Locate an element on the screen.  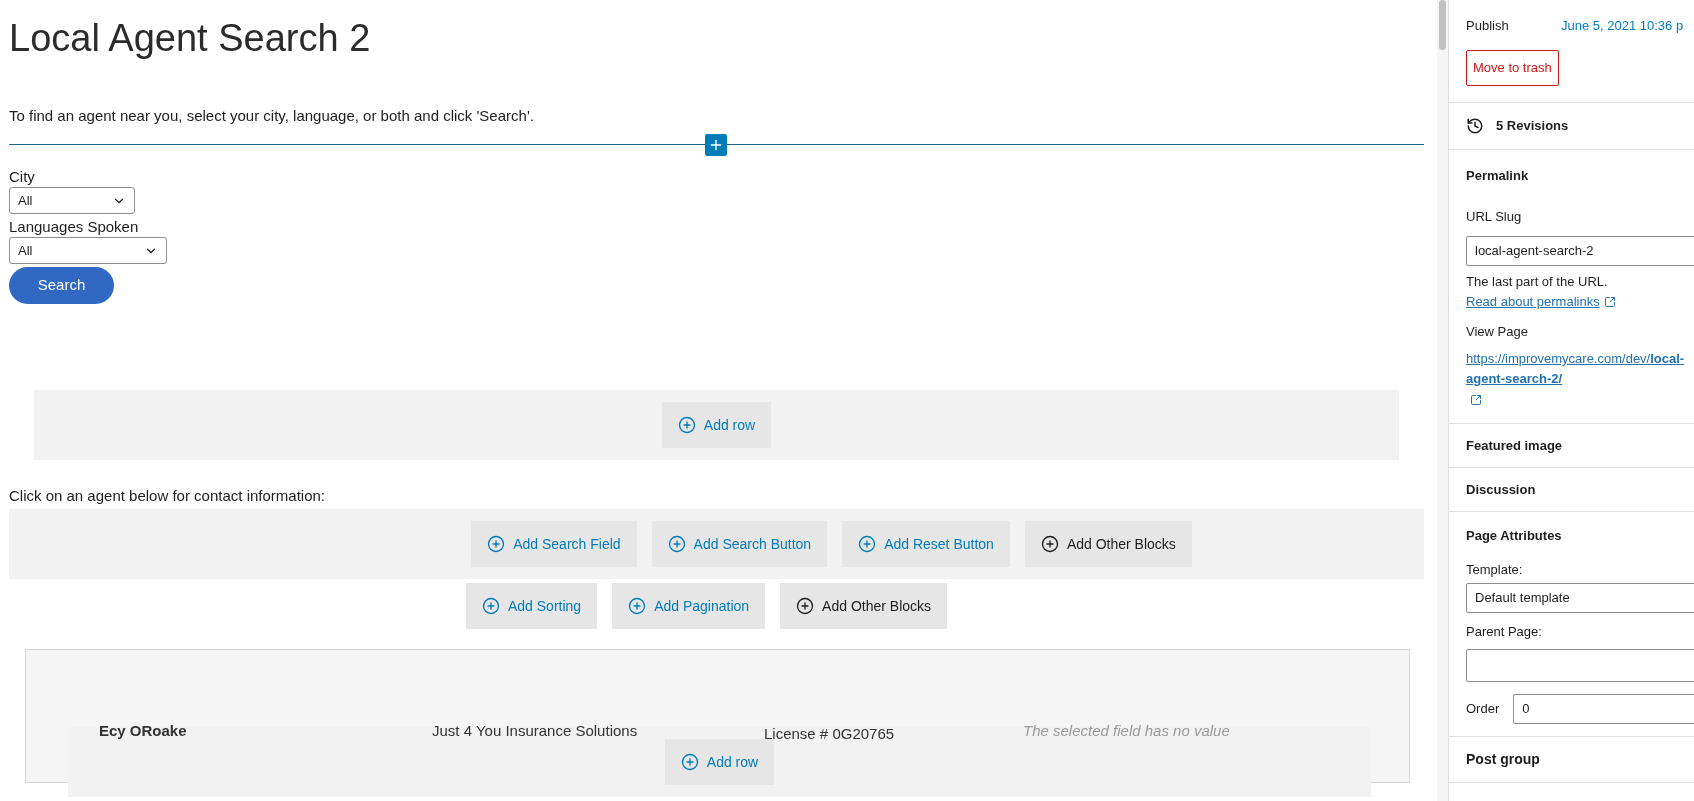
template-select: Default template is located at coordinates (1580, 598).